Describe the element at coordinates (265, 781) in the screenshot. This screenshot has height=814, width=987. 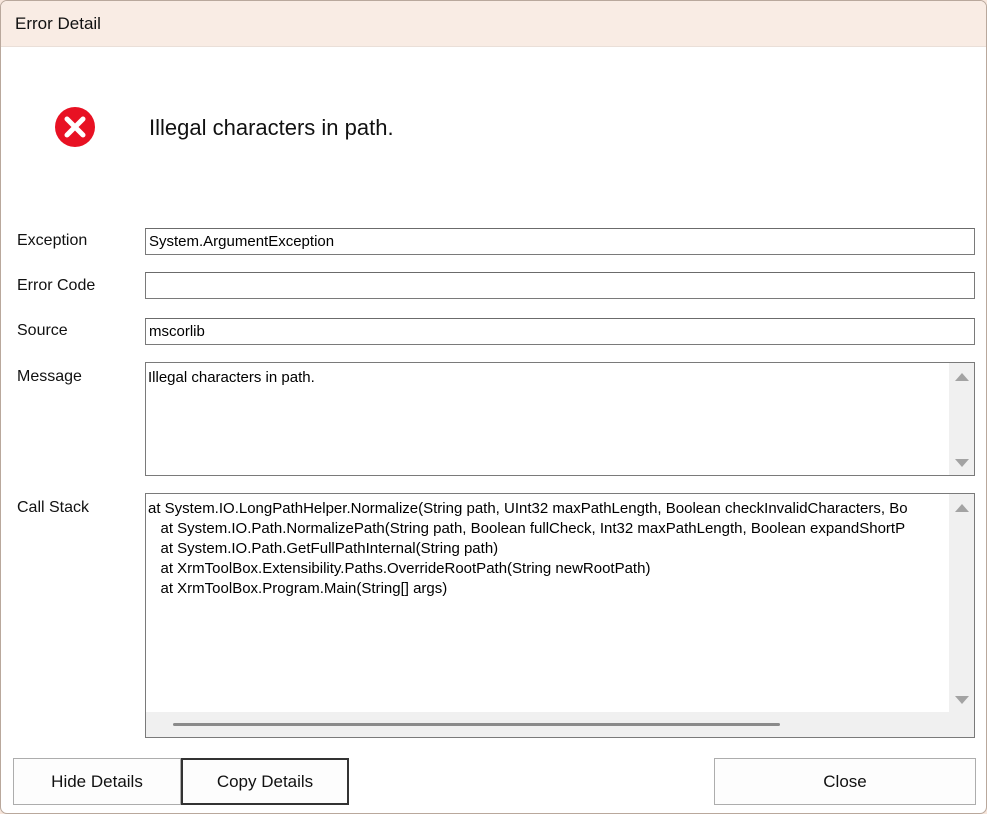
I see `copy-details-button: Copy Details` at that location.